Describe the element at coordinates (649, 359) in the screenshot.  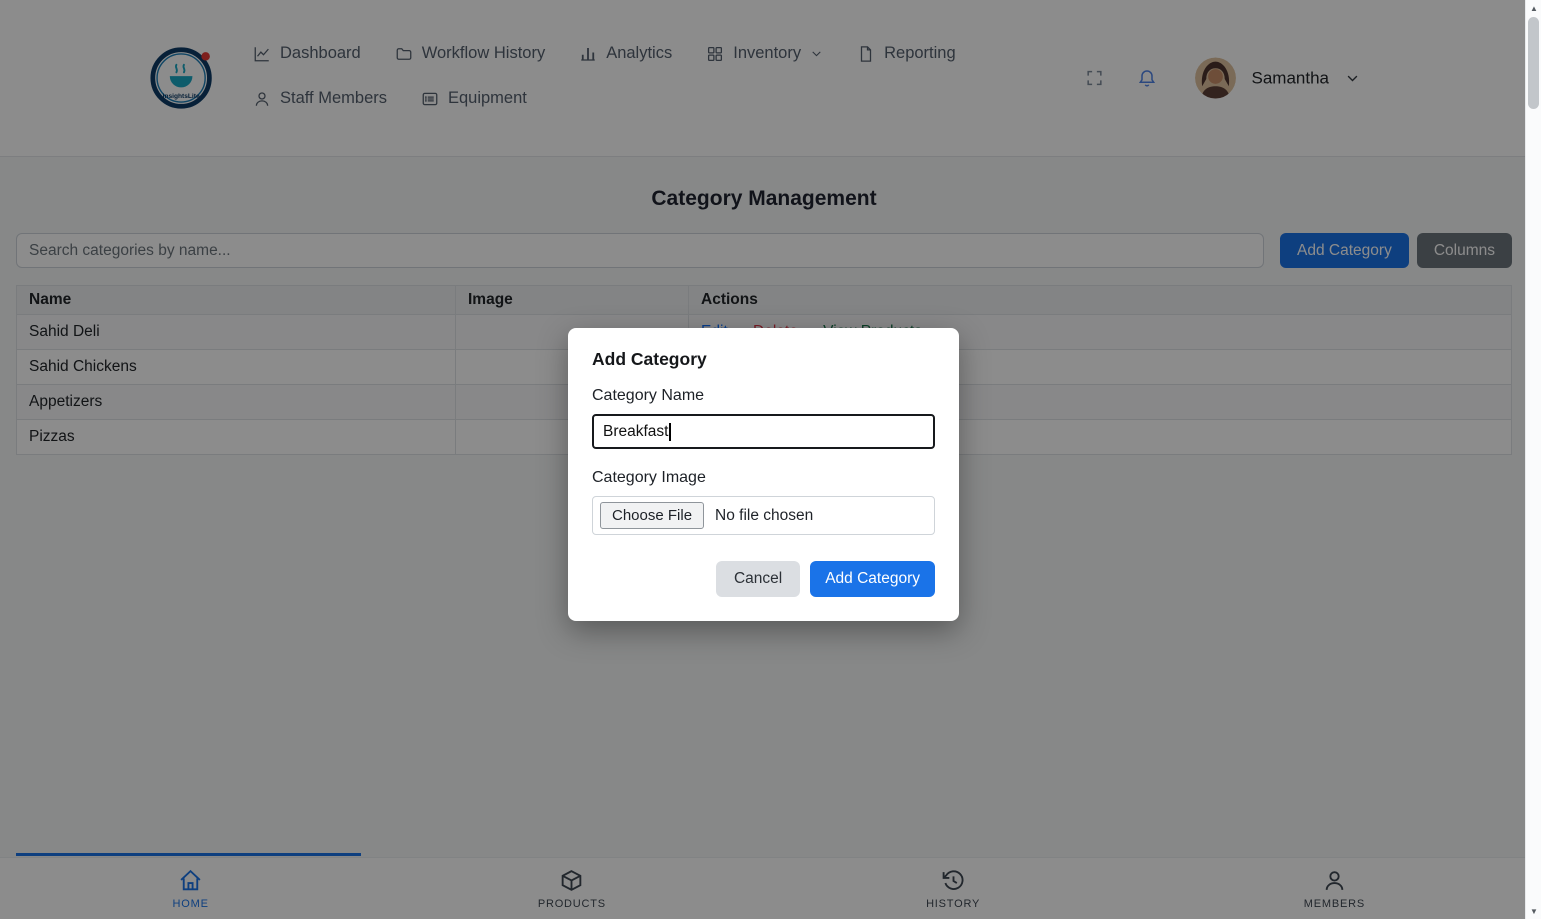
I see `modal-title: Add Category` at that location.